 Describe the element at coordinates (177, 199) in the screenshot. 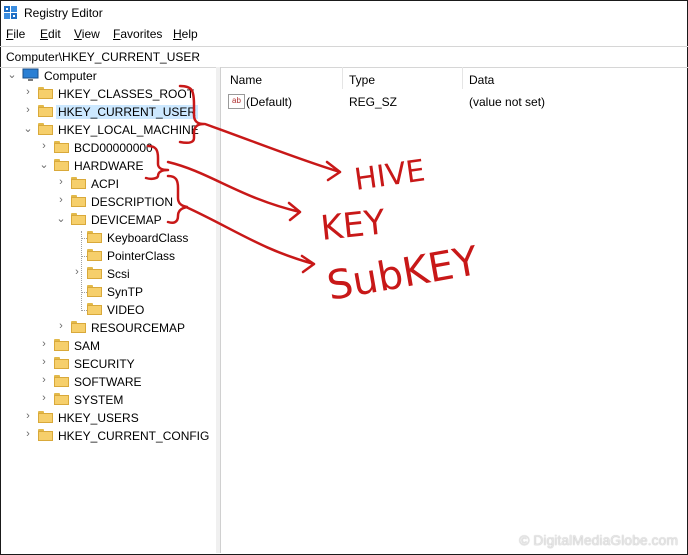

I see `annotation-brace-subkey` at that location.